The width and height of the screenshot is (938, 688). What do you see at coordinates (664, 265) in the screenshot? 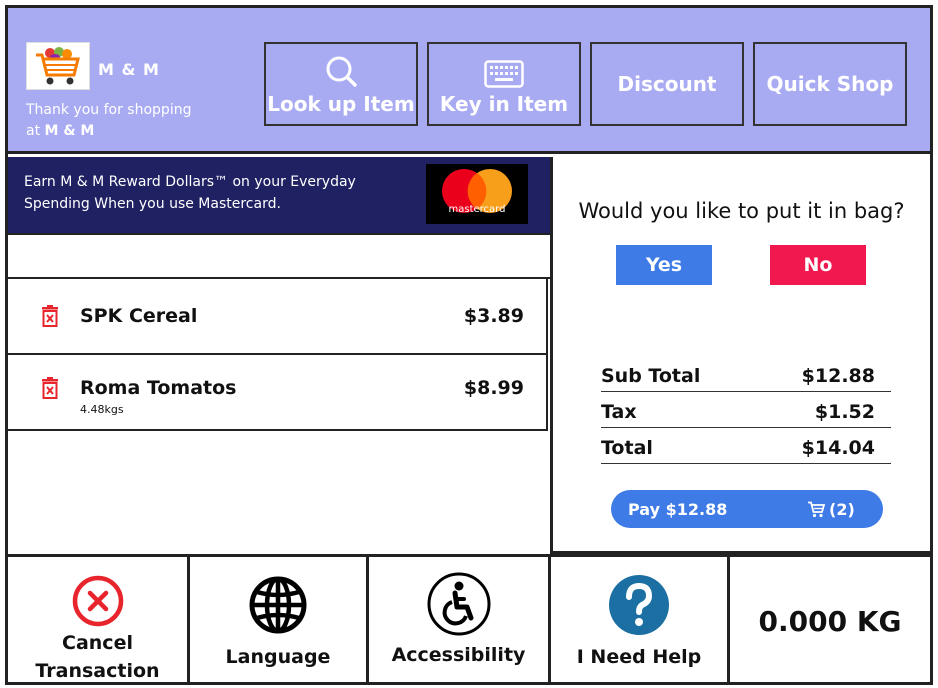
I see `bag-yes-button: Yes` at bounding box center [664, 265].